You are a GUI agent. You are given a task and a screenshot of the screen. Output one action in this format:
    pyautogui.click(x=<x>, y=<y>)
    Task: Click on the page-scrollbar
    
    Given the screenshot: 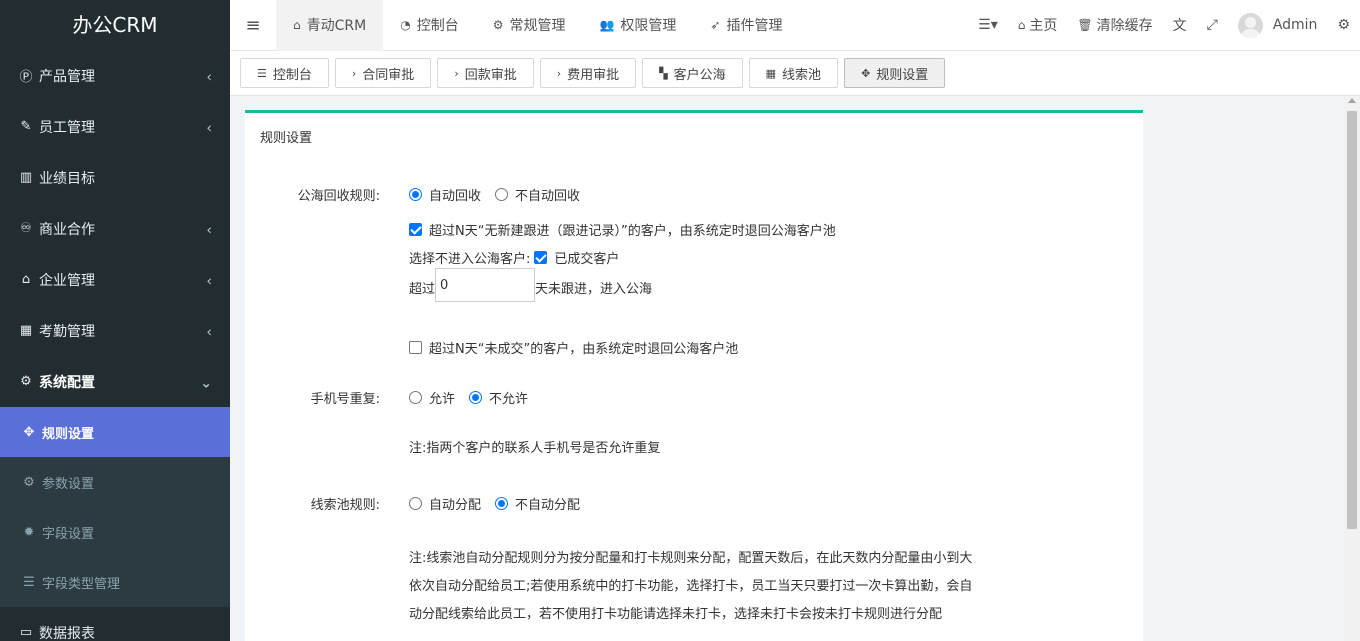 What is the action you would take?
    pyautogui.click(x=1352, y=368)
    